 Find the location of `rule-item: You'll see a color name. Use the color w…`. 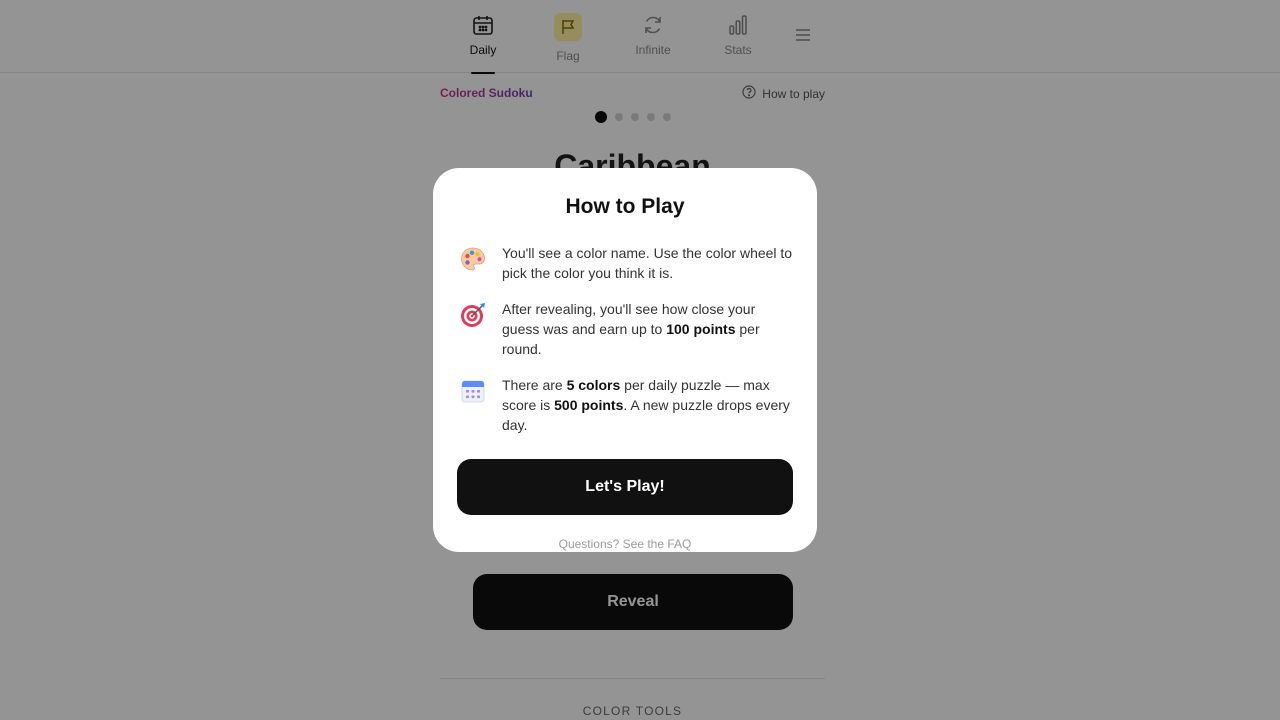

rule-item: You'll see a color name. Use the color w… is located at coordinates (625, 263).